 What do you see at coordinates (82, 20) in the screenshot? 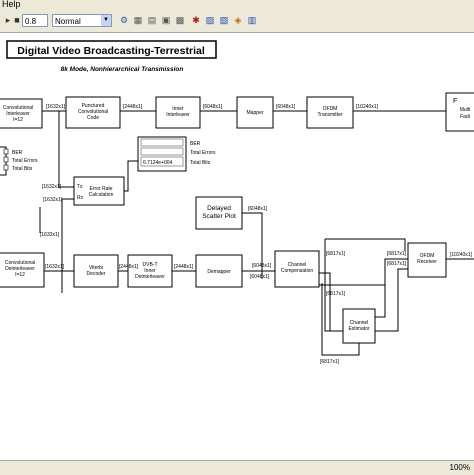
I see `simulation-mode-select: Normal ▼` at bounding box center [82, 20].